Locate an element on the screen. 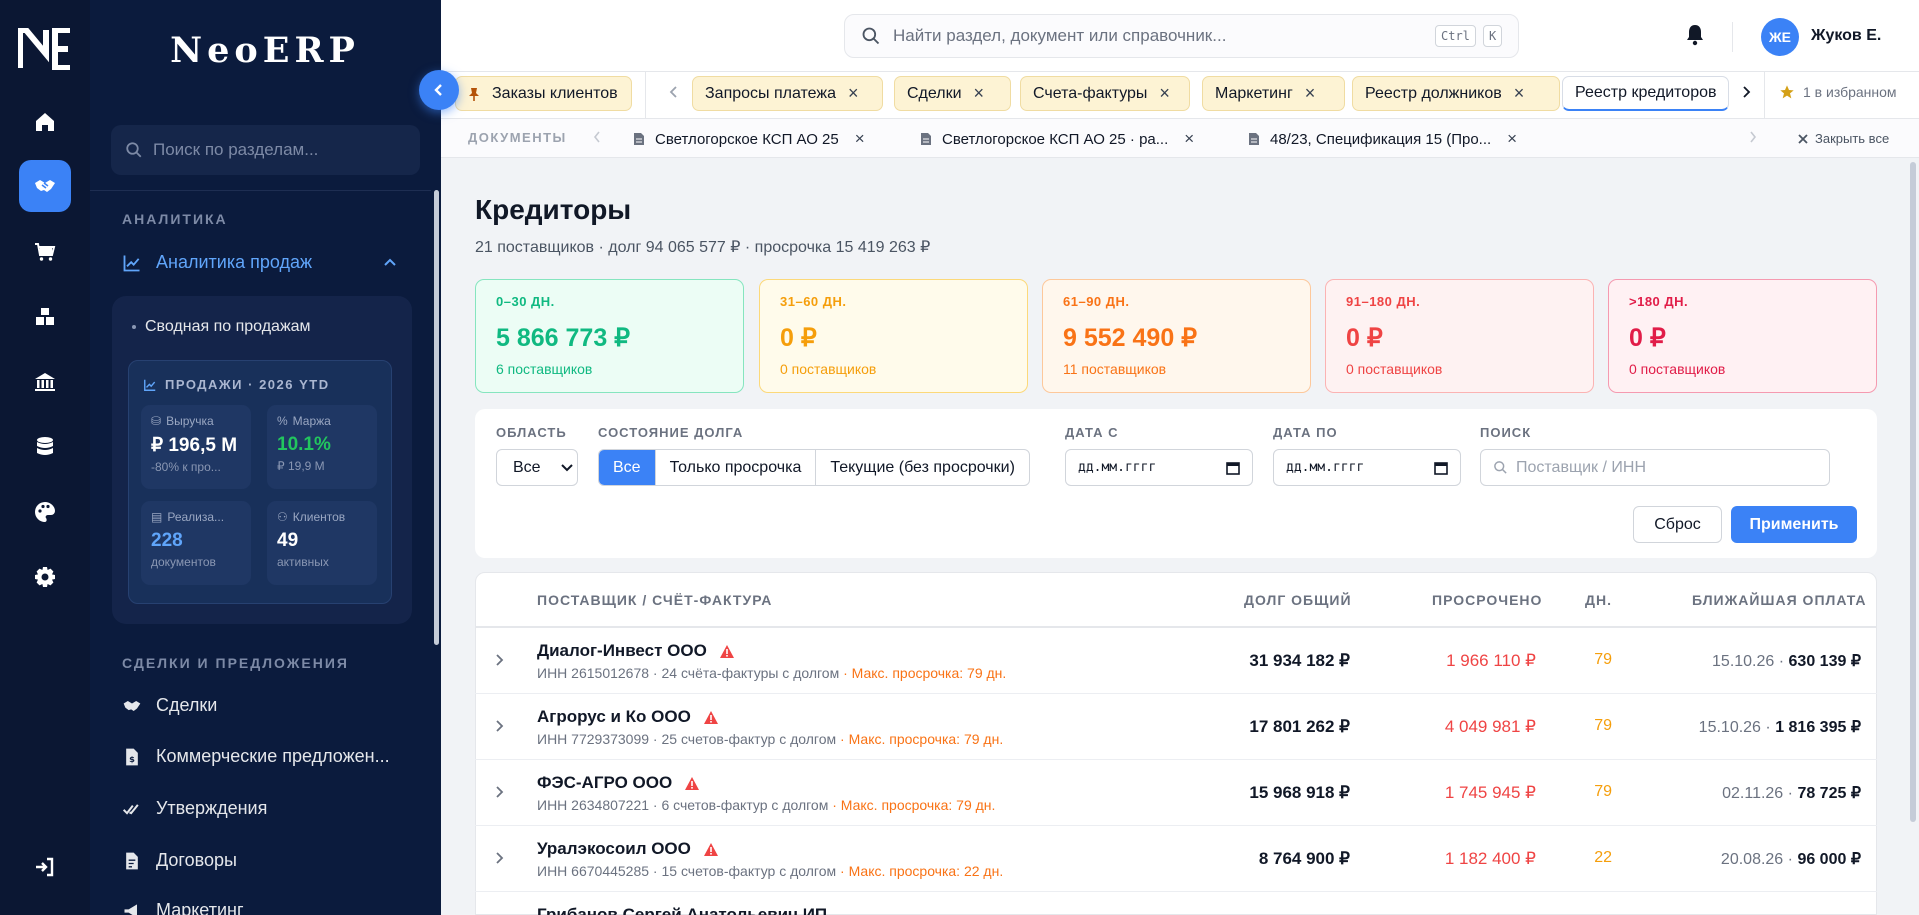  sidebar-scrollbar is located at coordinates (436, 417).